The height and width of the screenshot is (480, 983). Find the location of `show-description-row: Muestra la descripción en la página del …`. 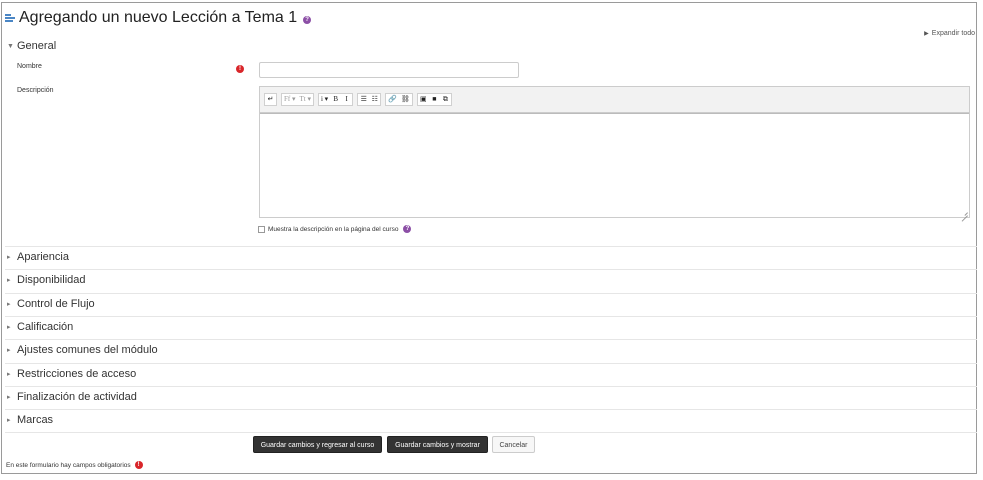

show-description-row: Muestra la descripción en la página del … is located at coordinates (335, 229).